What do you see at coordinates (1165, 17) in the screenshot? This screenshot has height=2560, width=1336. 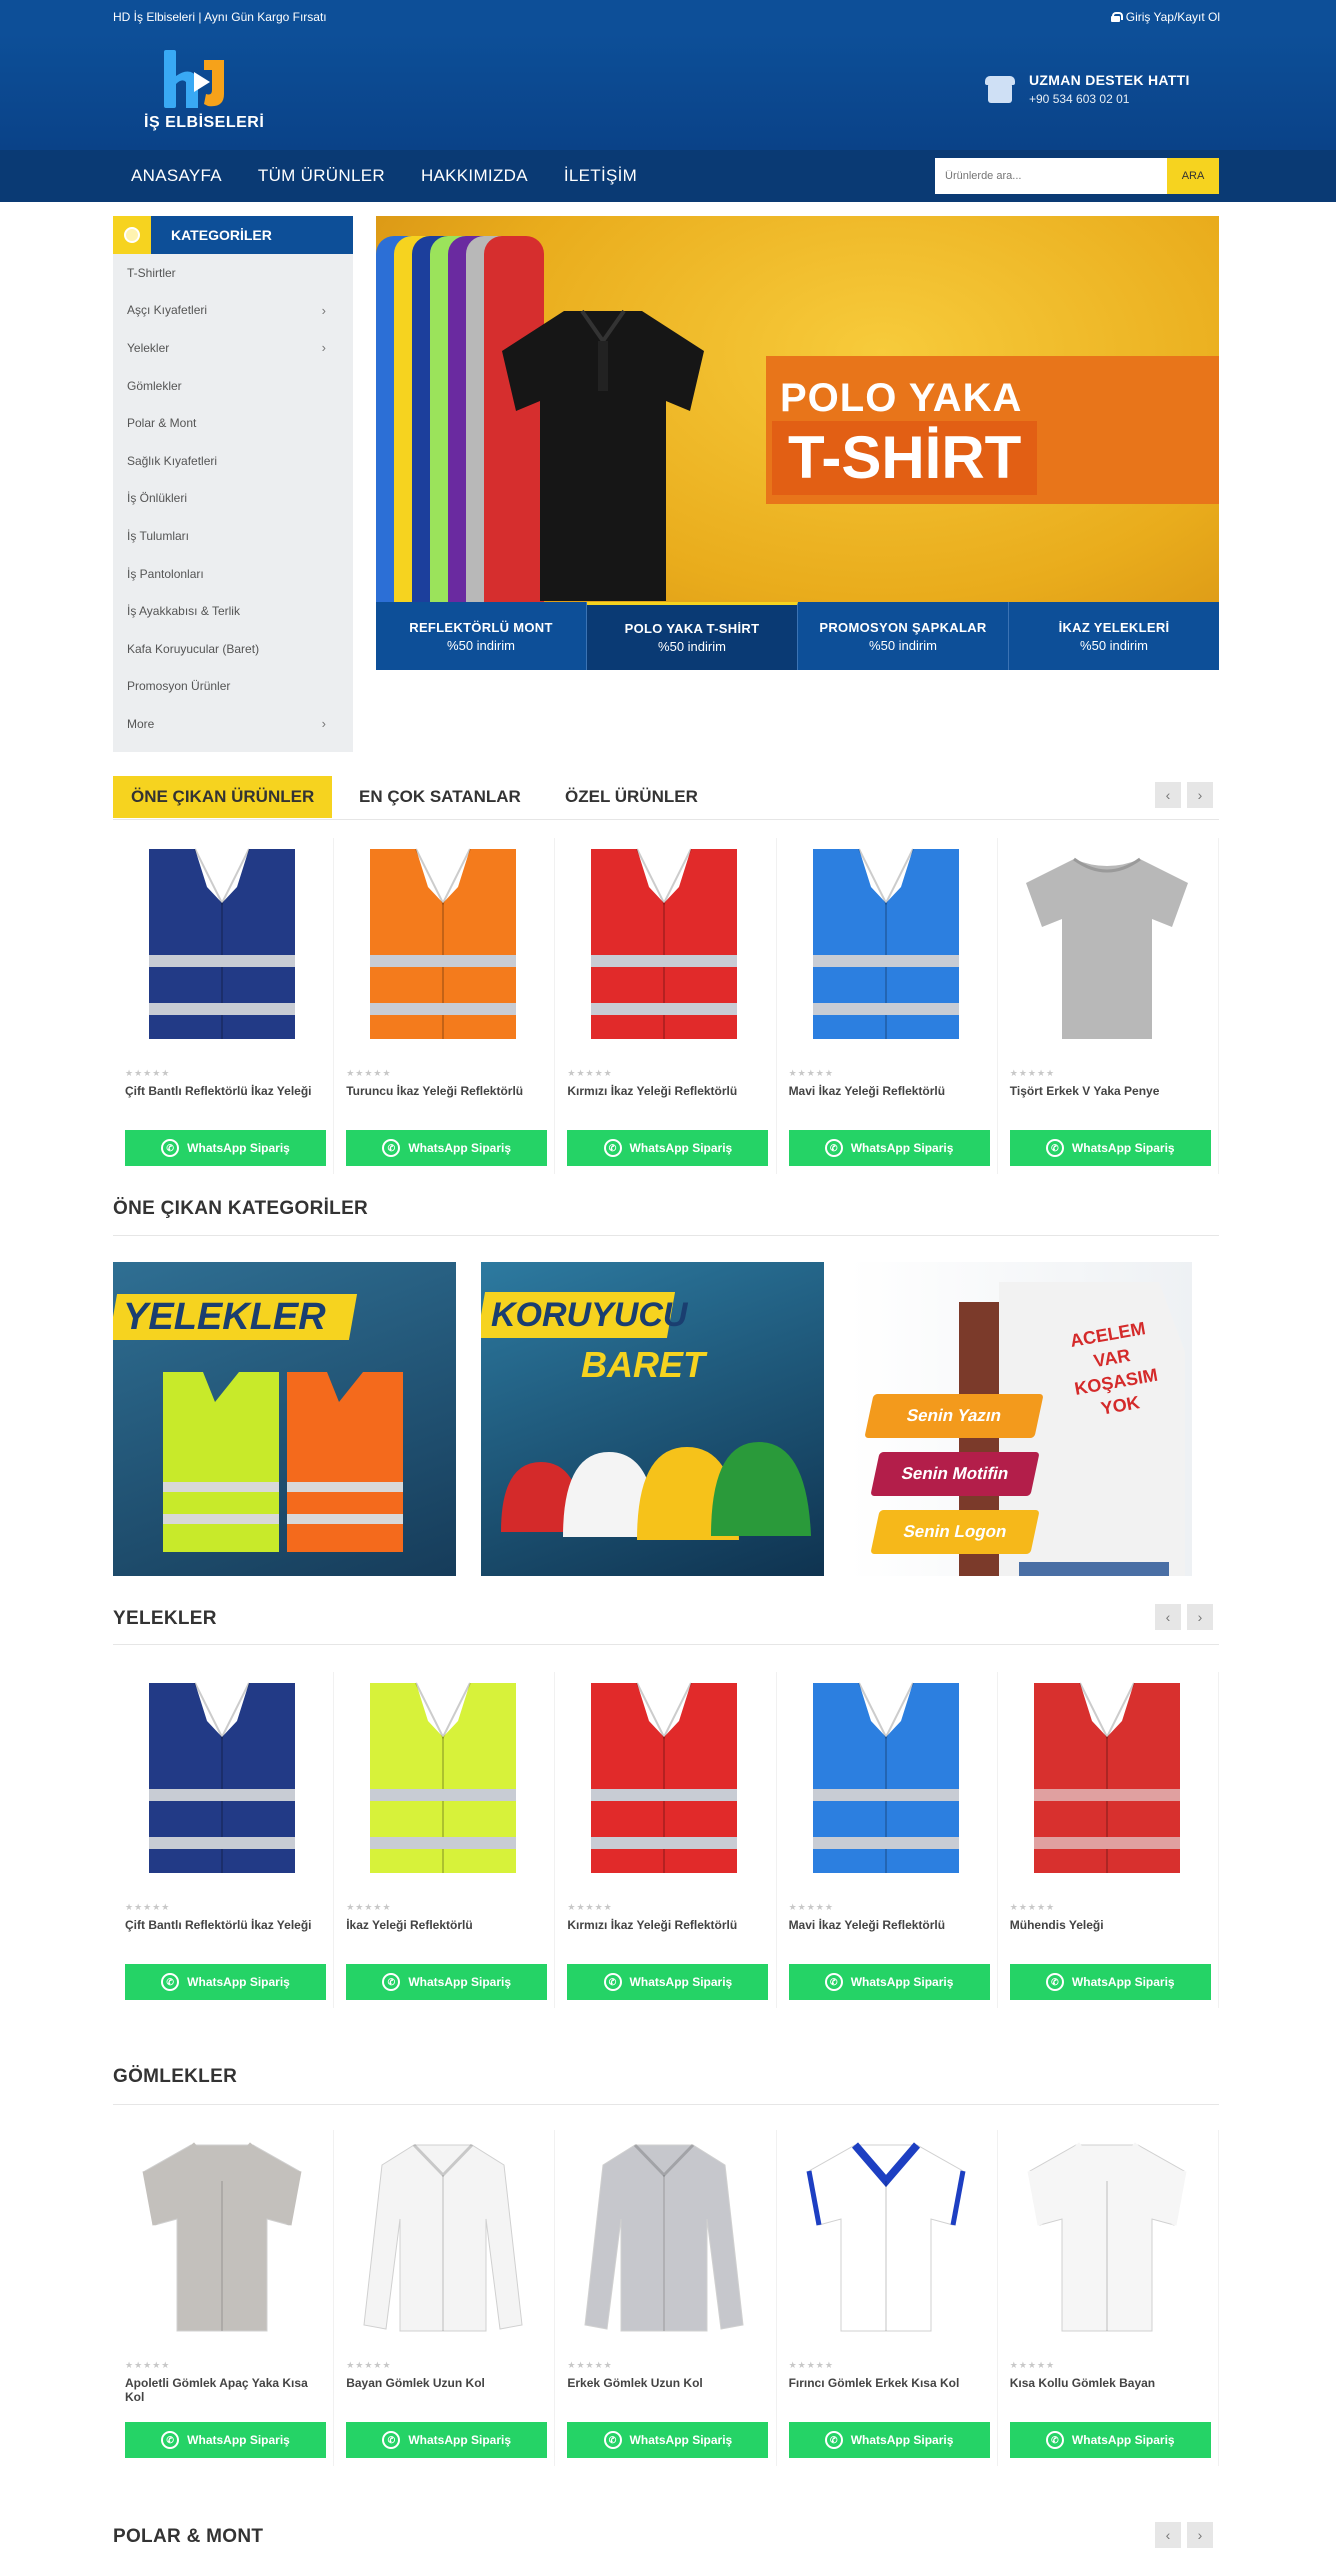 I see `login-link: Giriş Yap/Kayıt Ol` at bounding box center [1165, 17].